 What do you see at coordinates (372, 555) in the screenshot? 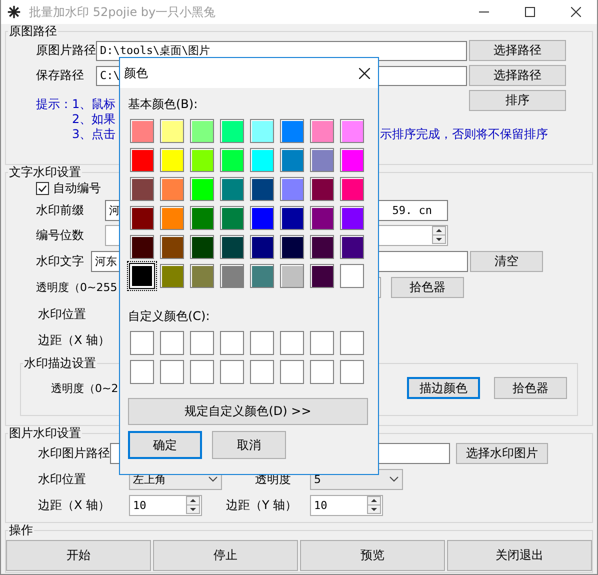
I see `action-button: 预览` at bounding box center [372, 555].